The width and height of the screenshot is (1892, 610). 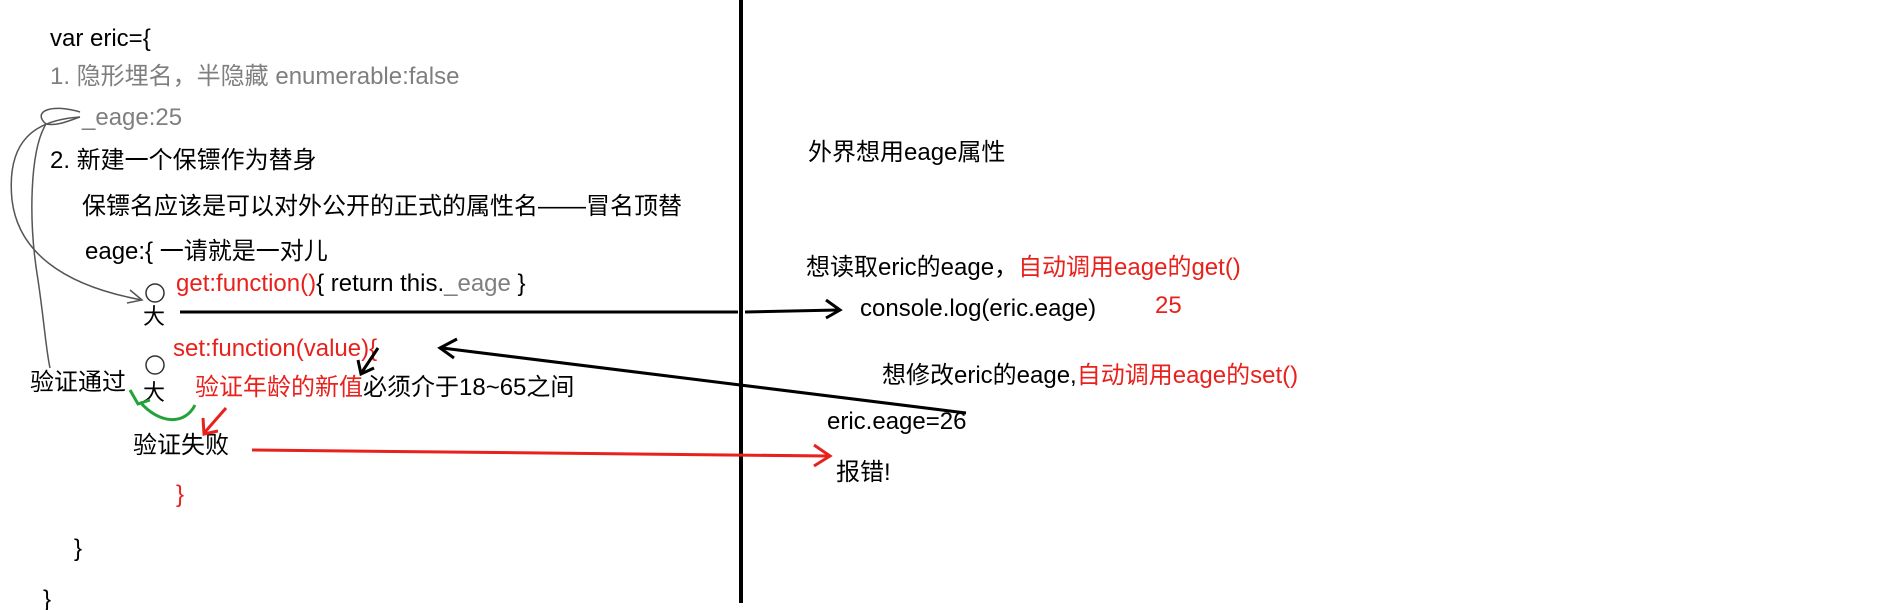 I want to click on curve-to-pass, so click(x=41, y=246).